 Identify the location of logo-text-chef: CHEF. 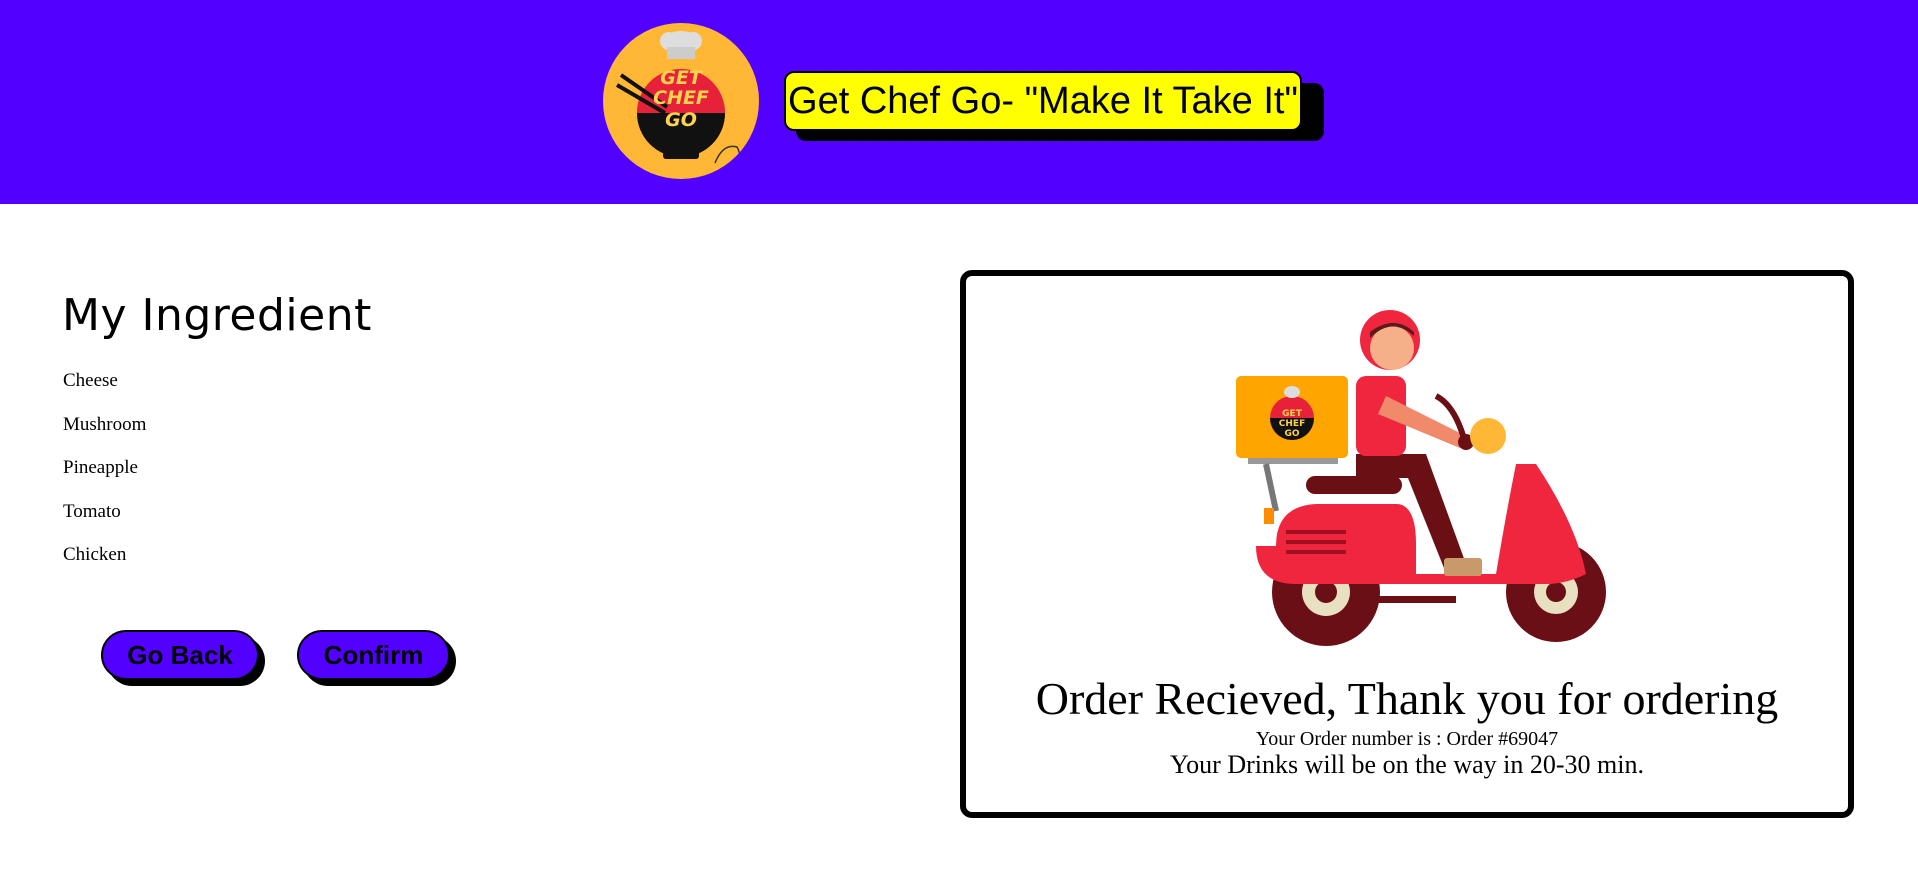
(681, 98).